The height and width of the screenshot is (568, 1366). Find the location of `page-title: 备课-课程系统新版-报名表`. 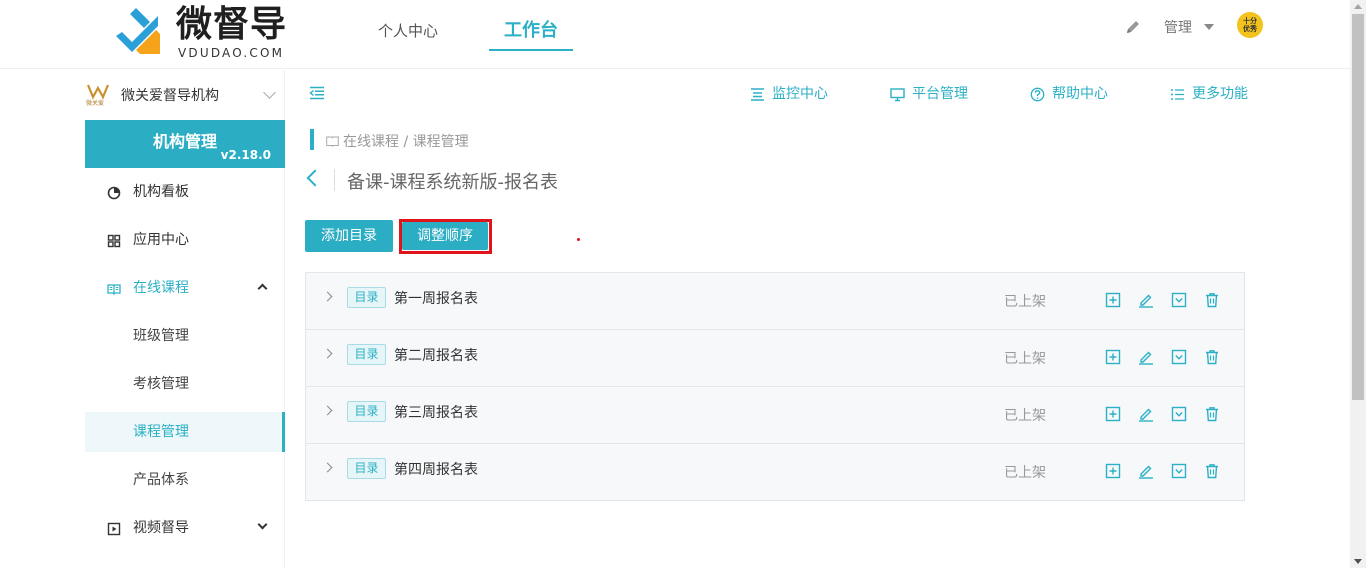

page-title: 备课-课程系统新版-报名表 is located at coordinates (452, 182).